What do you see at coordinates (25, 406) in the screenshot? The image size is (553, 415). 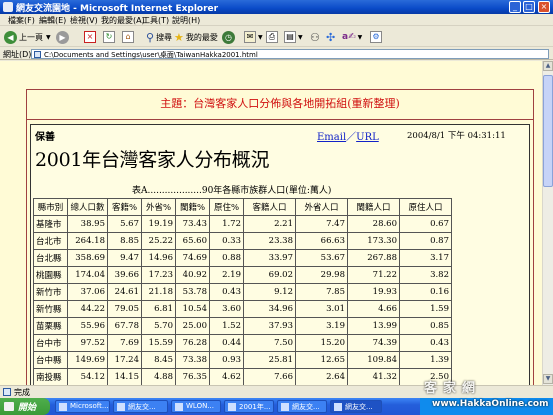 I see `start-button: 開始` at bounding box center [25, 406].